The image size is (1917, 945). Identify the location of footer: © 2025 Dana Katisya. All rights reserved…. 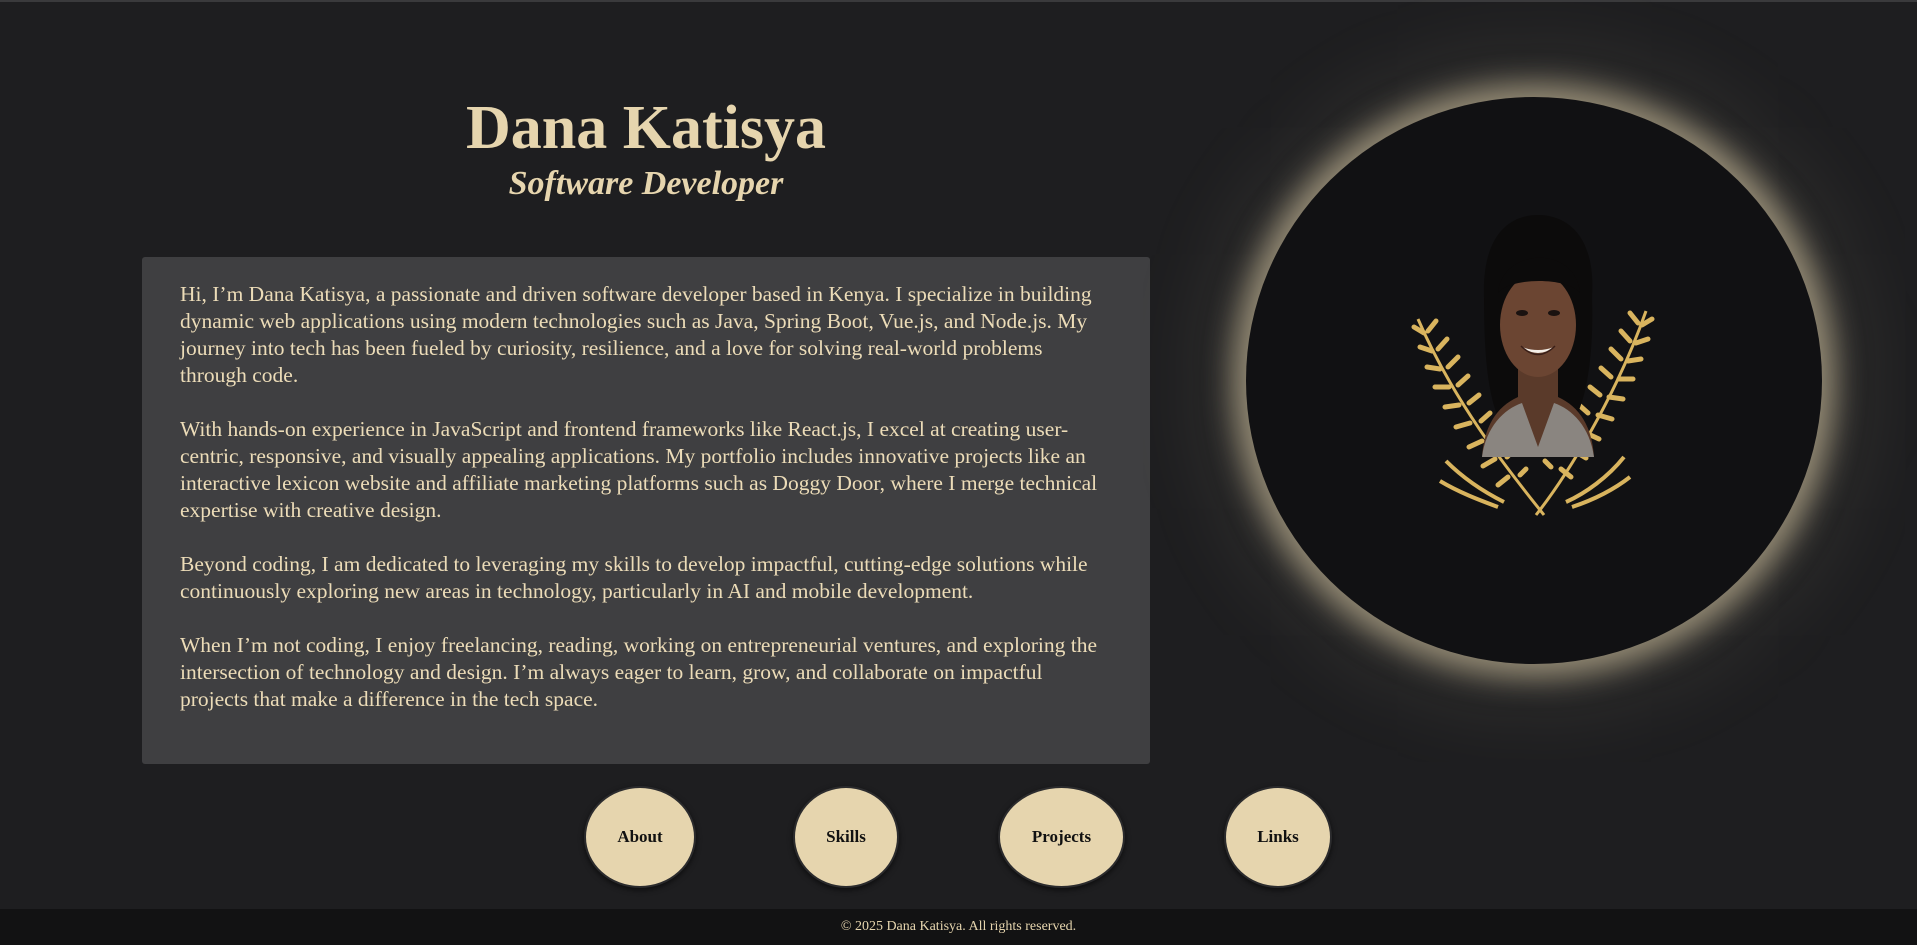
(958, 927).